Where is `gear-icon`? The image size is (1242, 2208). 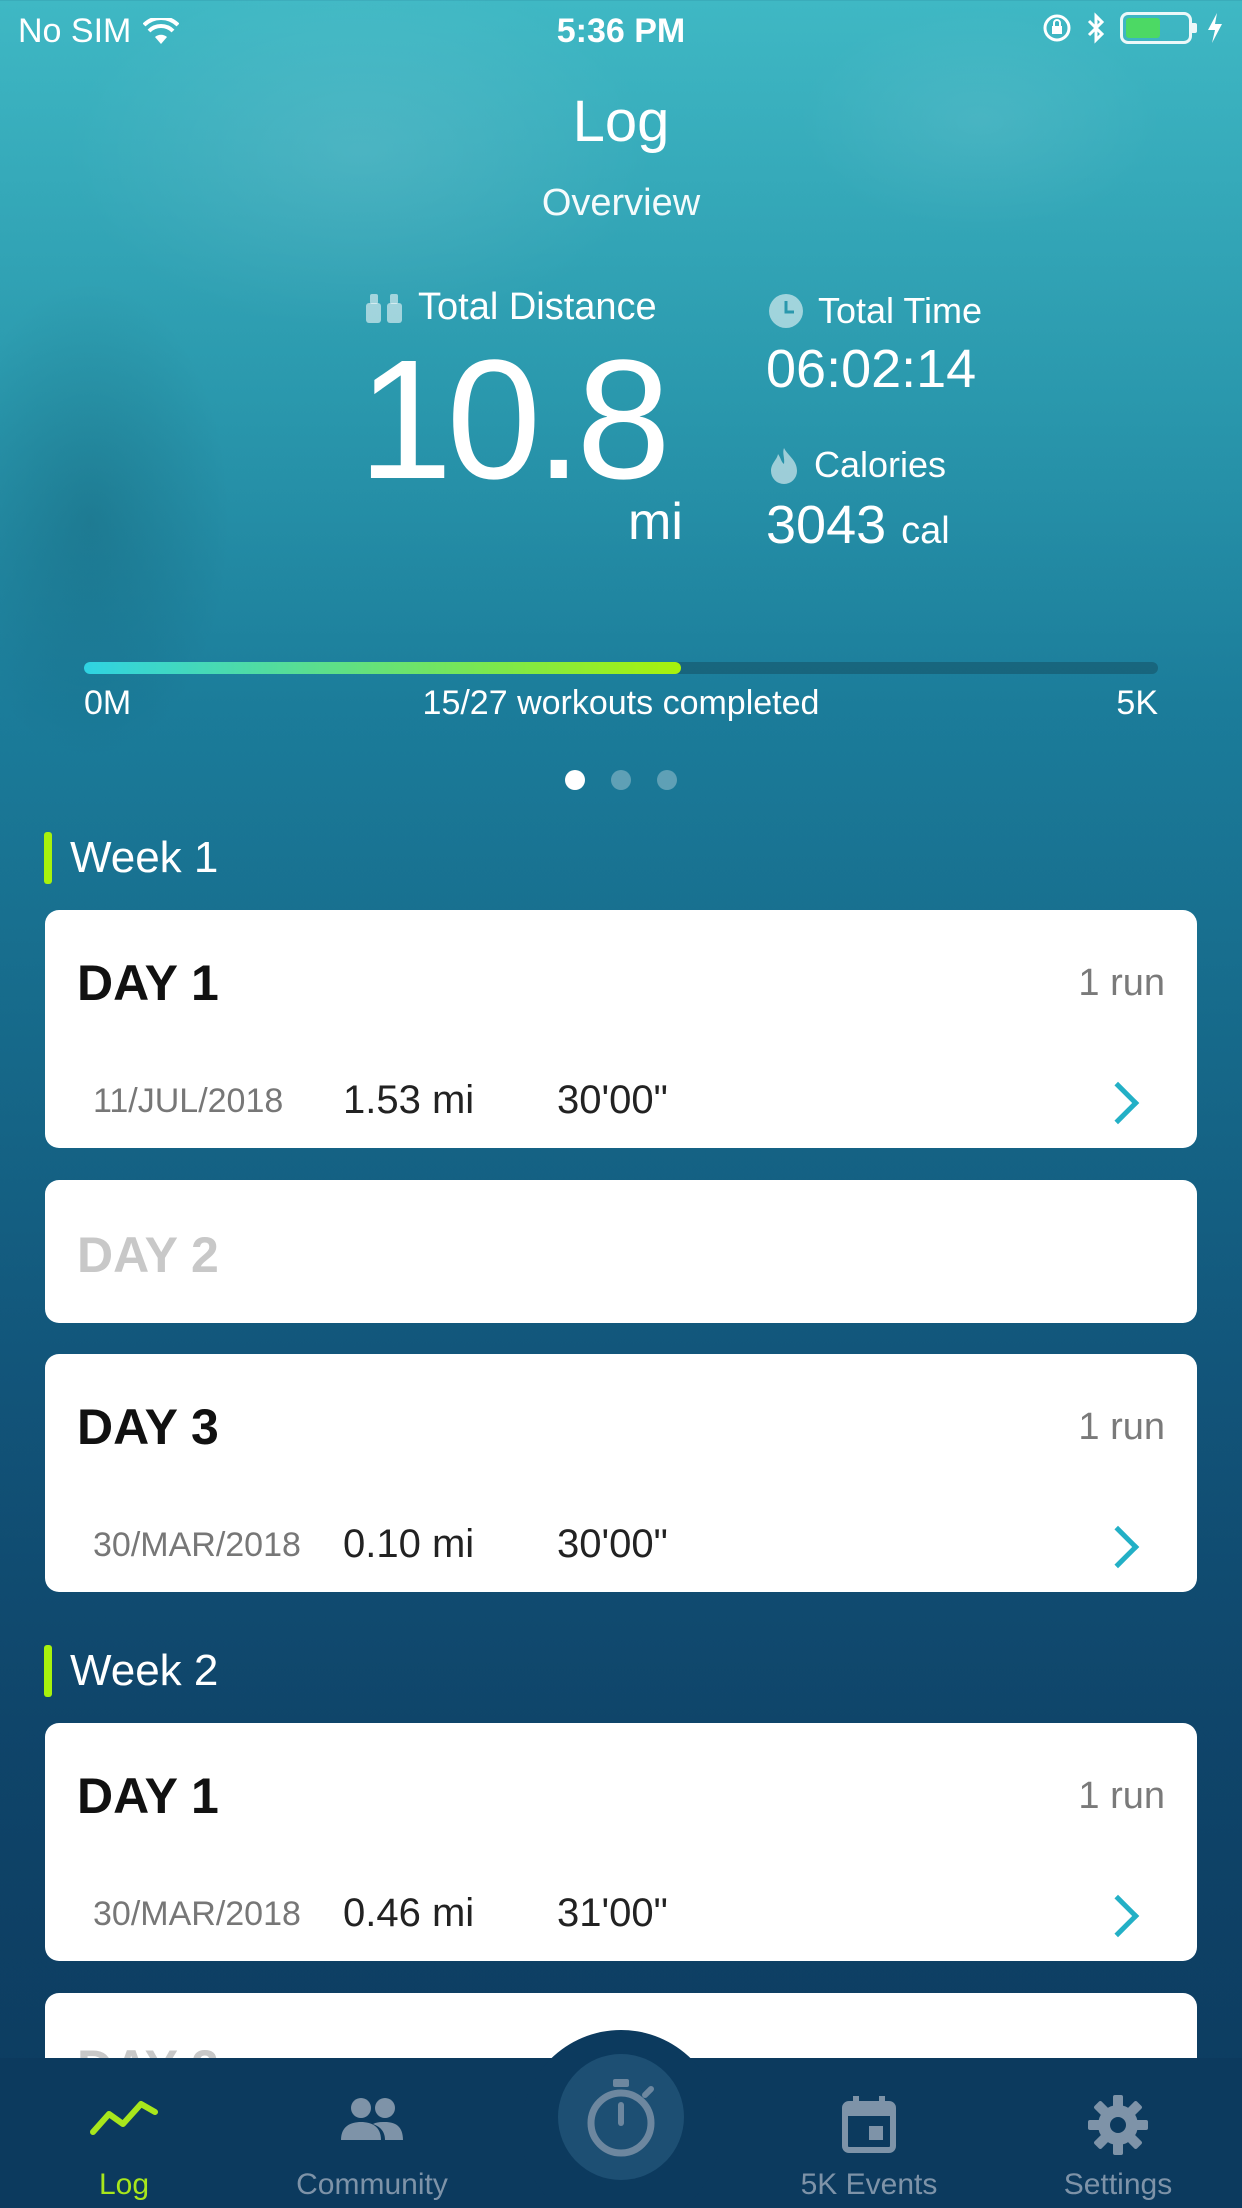 gear-icon is located at coordinates (1118, 2125).